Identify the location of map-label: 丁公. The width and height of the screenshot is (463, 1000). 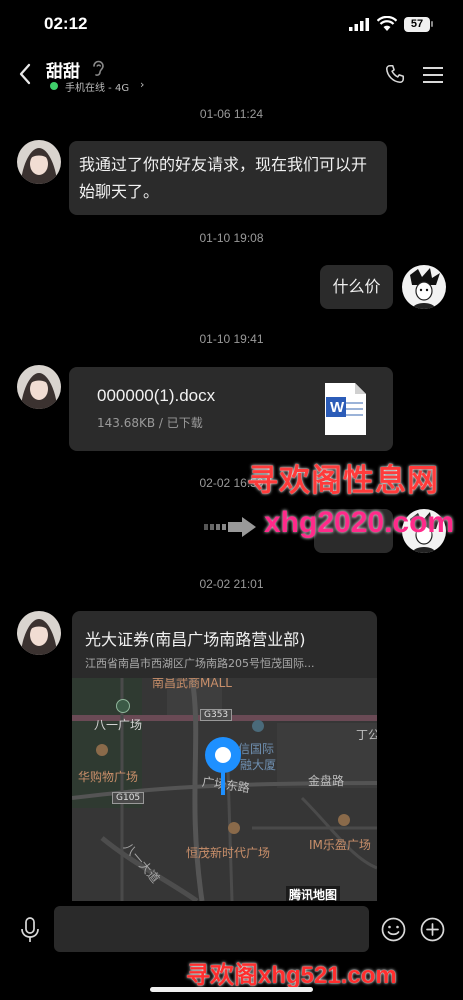
(366, 735).